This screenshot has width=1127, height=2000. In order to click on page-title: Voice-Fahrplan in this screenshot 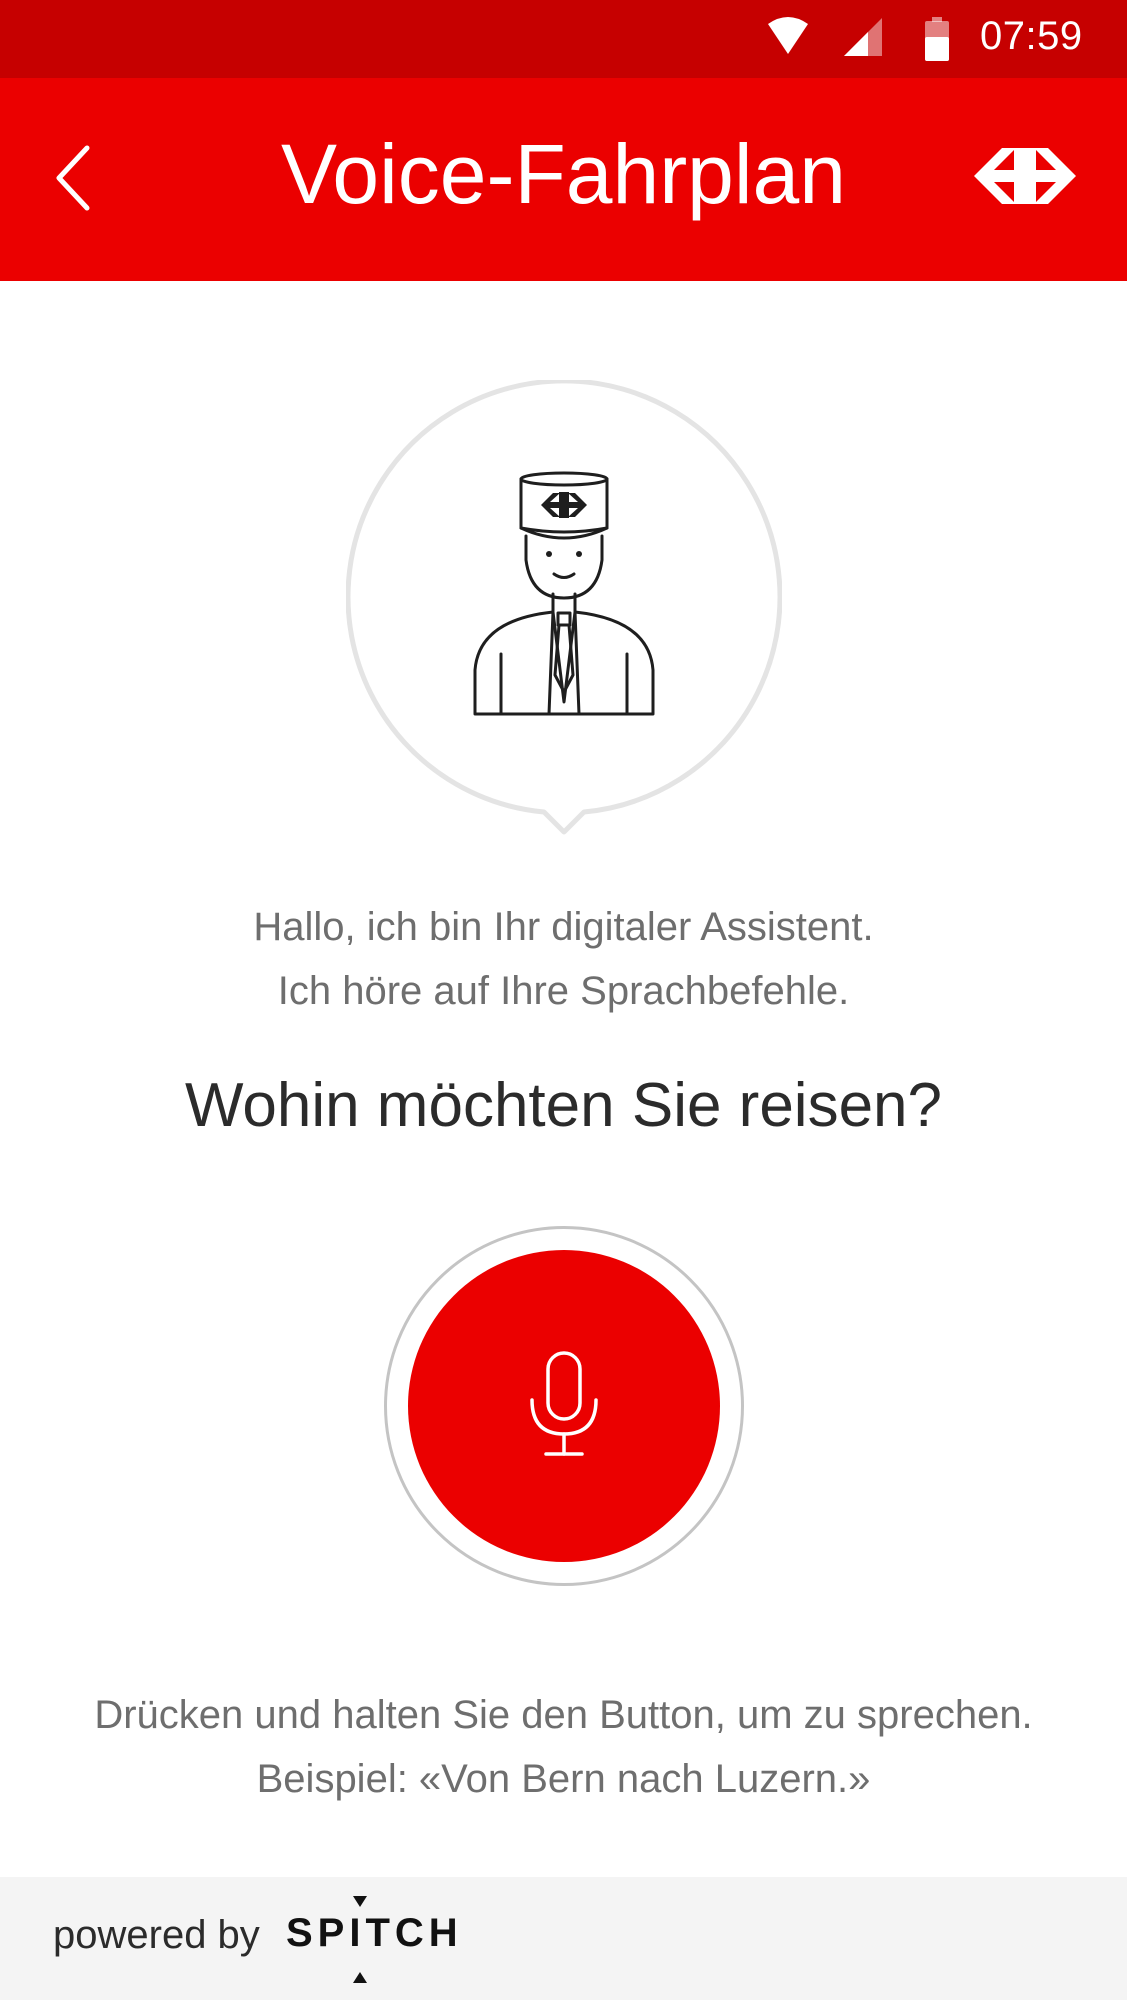, I will do `click(563, 174)`.